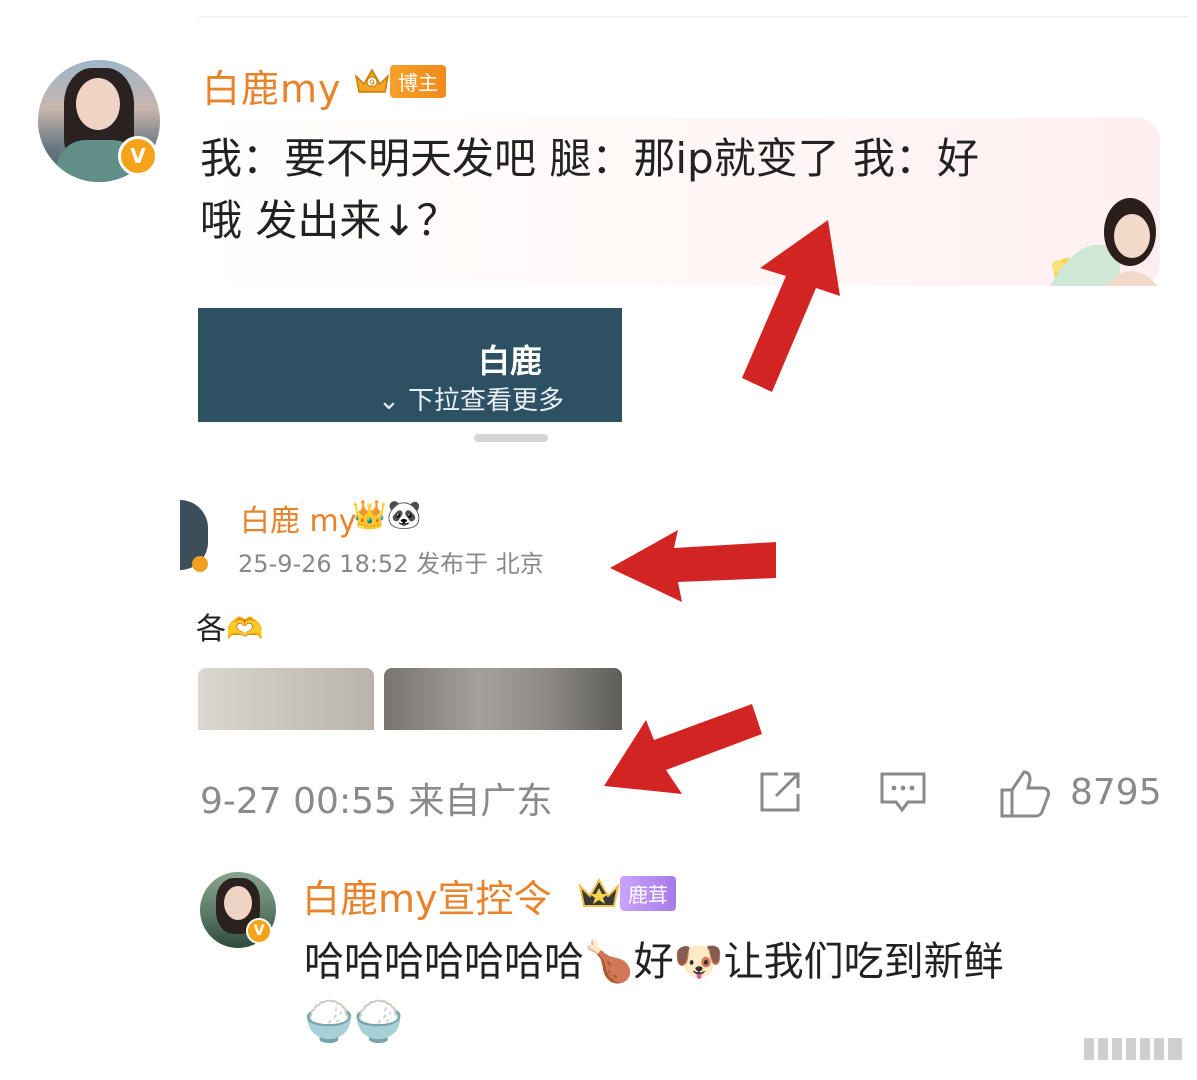 This screenshot has height=1080, width=1197. I want to click on inner-verified-icon, so click(200, 564).